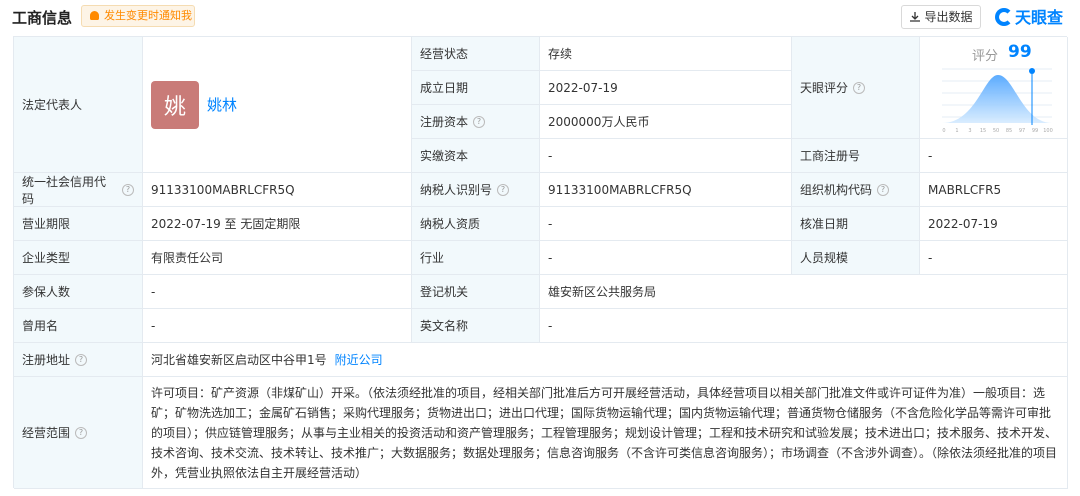 This screenshot has height=496, width=1080. I want to click on export-label: 导出数据, so click(948, 17).